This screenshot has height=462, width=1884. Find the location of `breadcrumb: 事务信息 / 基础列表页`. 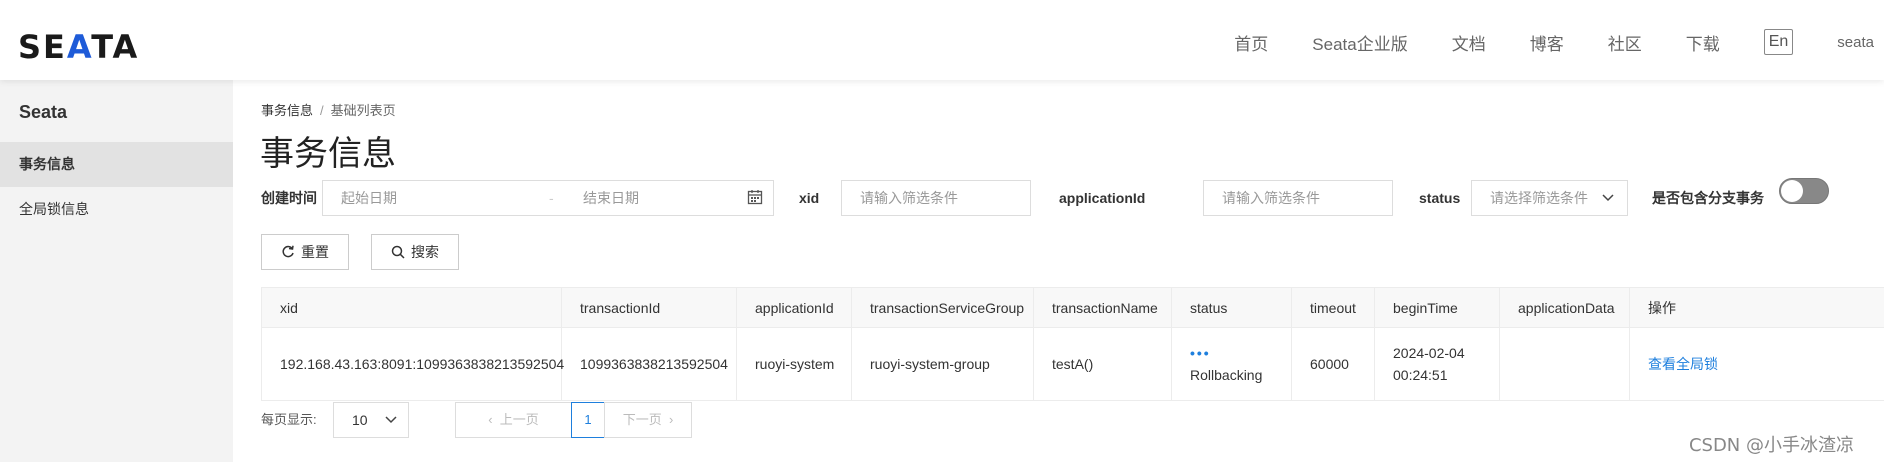

breadcrumb: 事务信息 / 基础列表页 is located at coordinates (328, 109).